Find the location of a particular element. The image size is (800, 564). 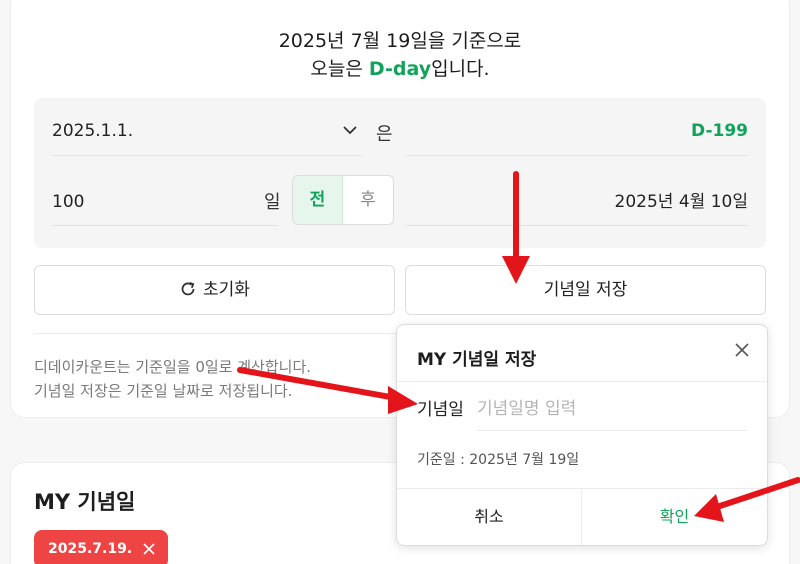

arrow-to-name-field is located at coordinates (327, 390).